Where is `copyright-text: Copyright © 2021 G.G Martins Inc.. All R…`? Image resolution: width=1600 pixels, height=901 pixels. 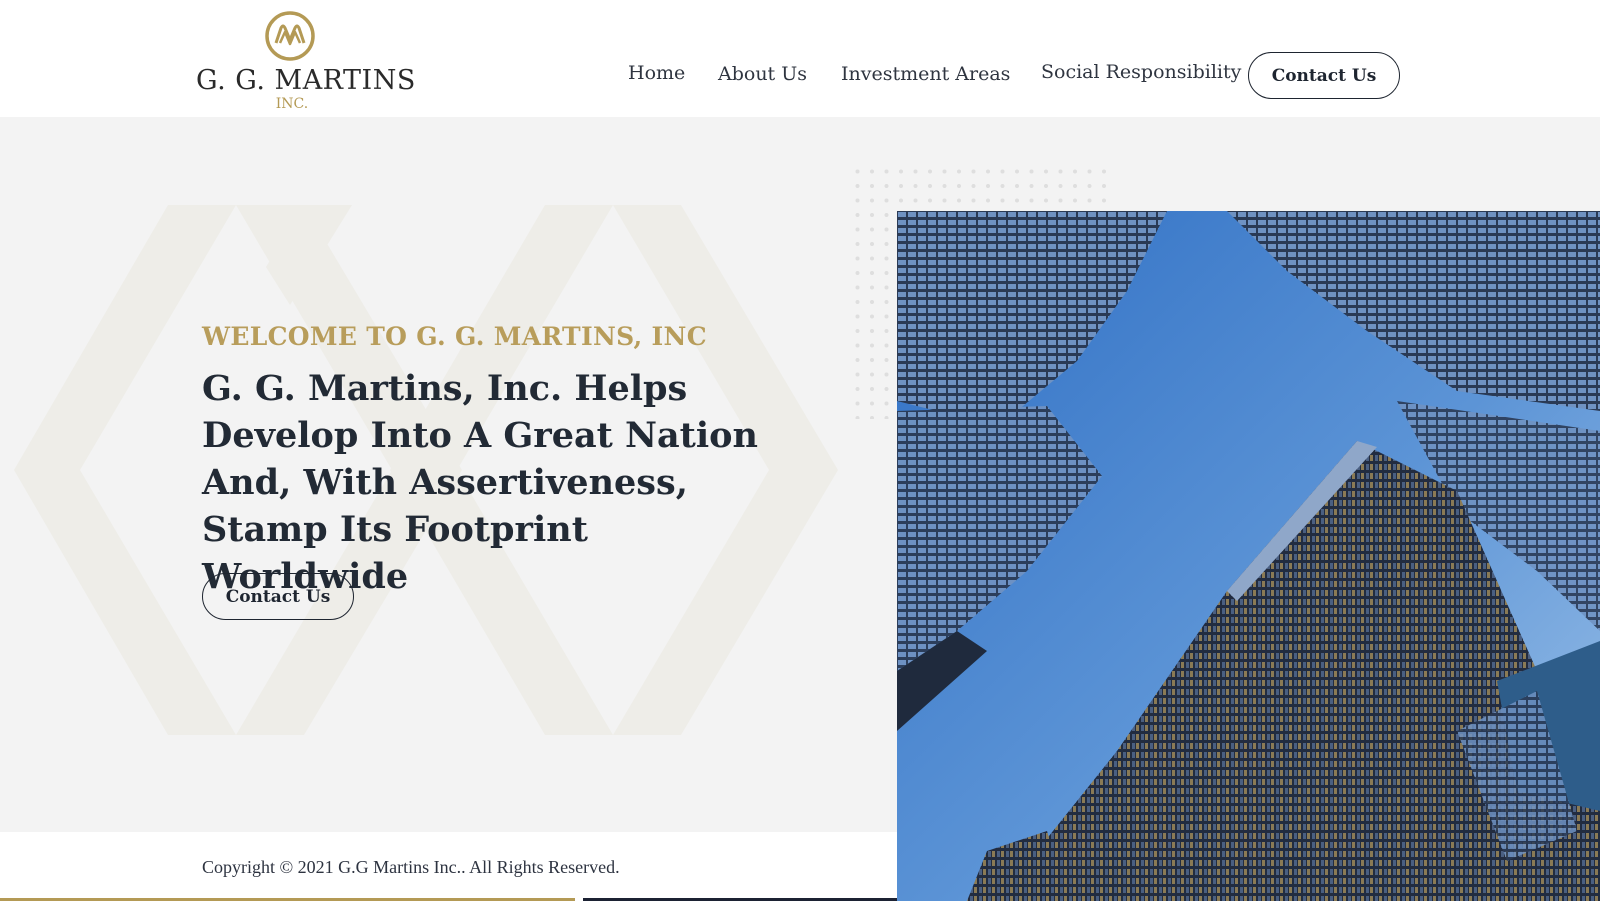
copyright-text: Copyright © 2021 G.G Martins Inc.. All R… is located at coordinates (411, 867).